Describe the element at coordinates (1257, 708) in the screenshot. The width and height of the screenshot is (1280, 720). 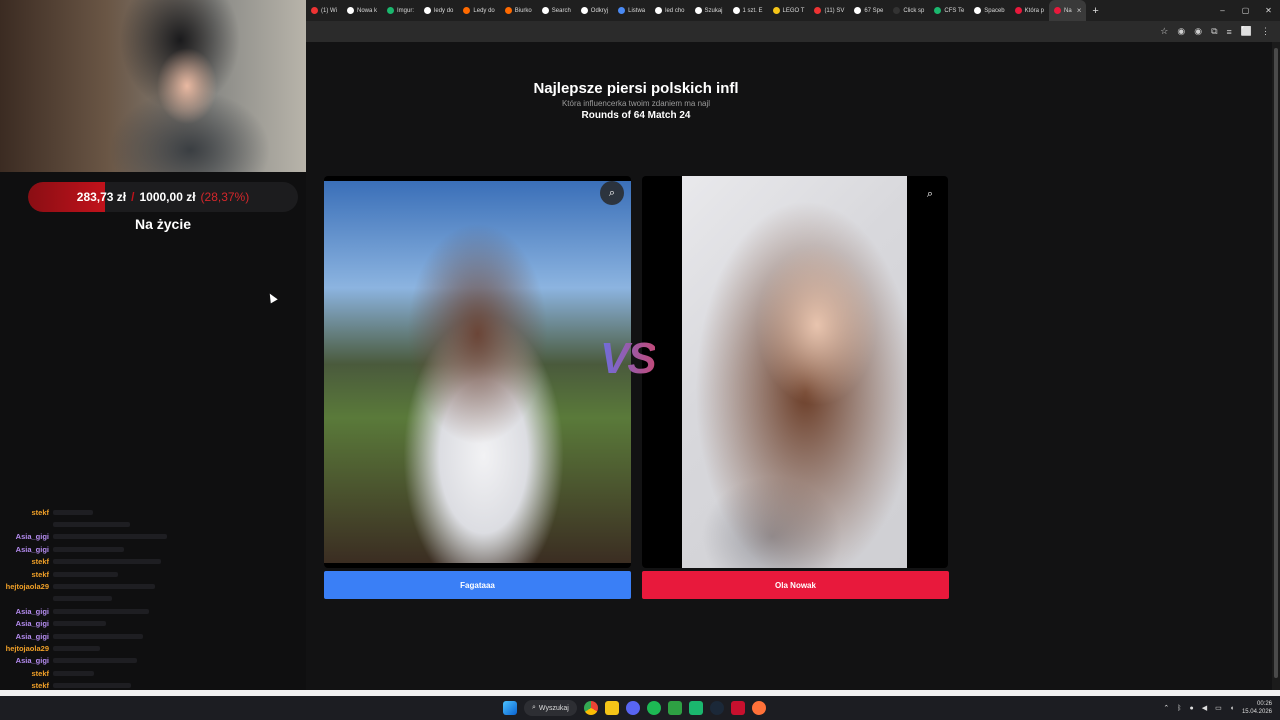
I see `system-clock: 00:26 15.04.2026` at that location.